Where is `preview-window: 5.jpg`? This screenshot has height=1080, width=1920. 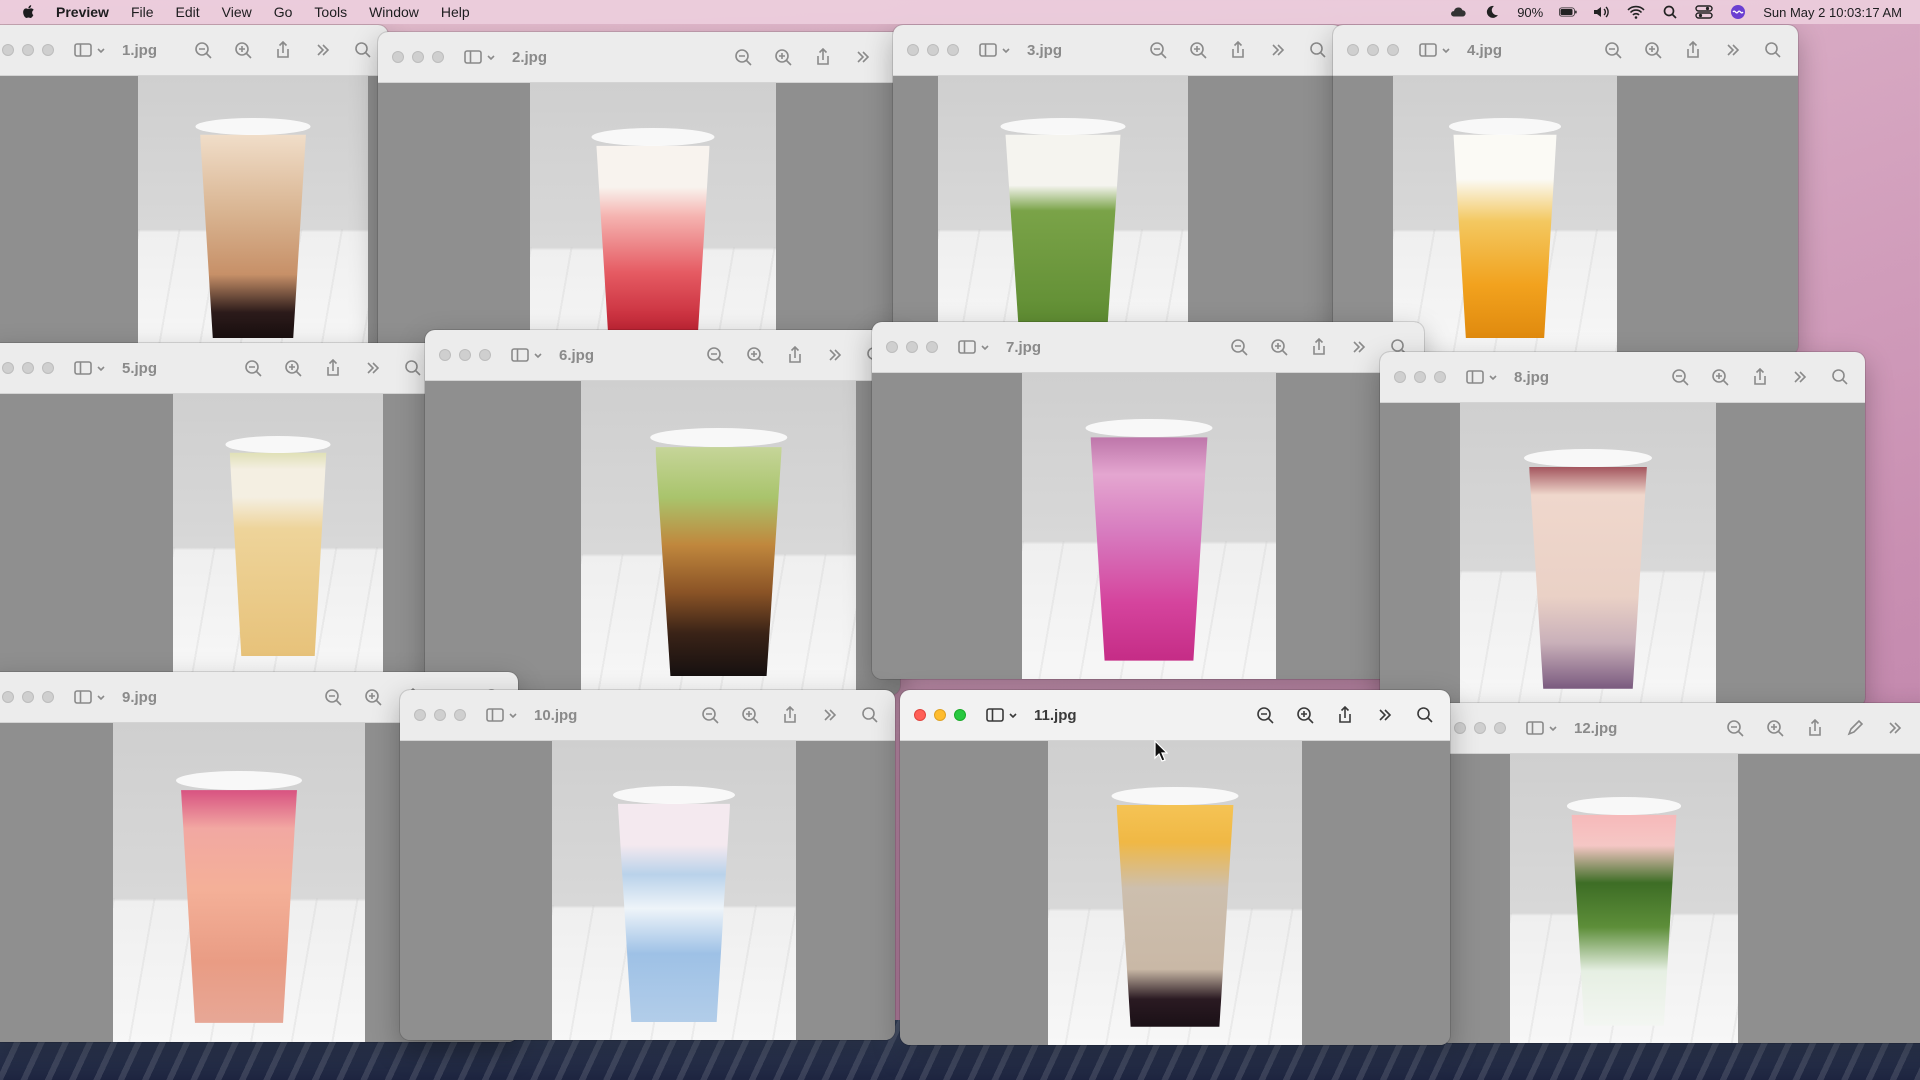 preview-window: 5.jpg is located at coordinates (219, 508).